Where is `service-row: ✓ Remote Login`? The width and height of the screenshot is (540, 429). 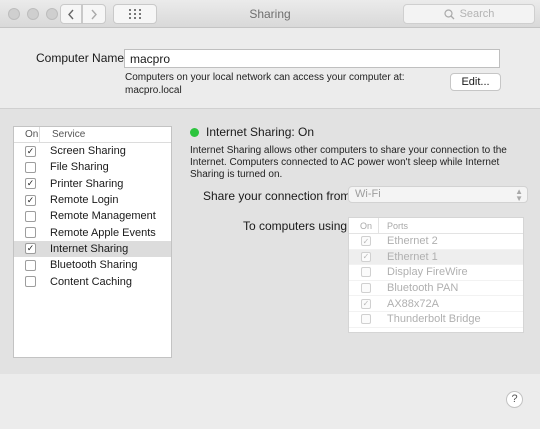
service-row: ✓ Remote Login is located at coordinates (92, 200).